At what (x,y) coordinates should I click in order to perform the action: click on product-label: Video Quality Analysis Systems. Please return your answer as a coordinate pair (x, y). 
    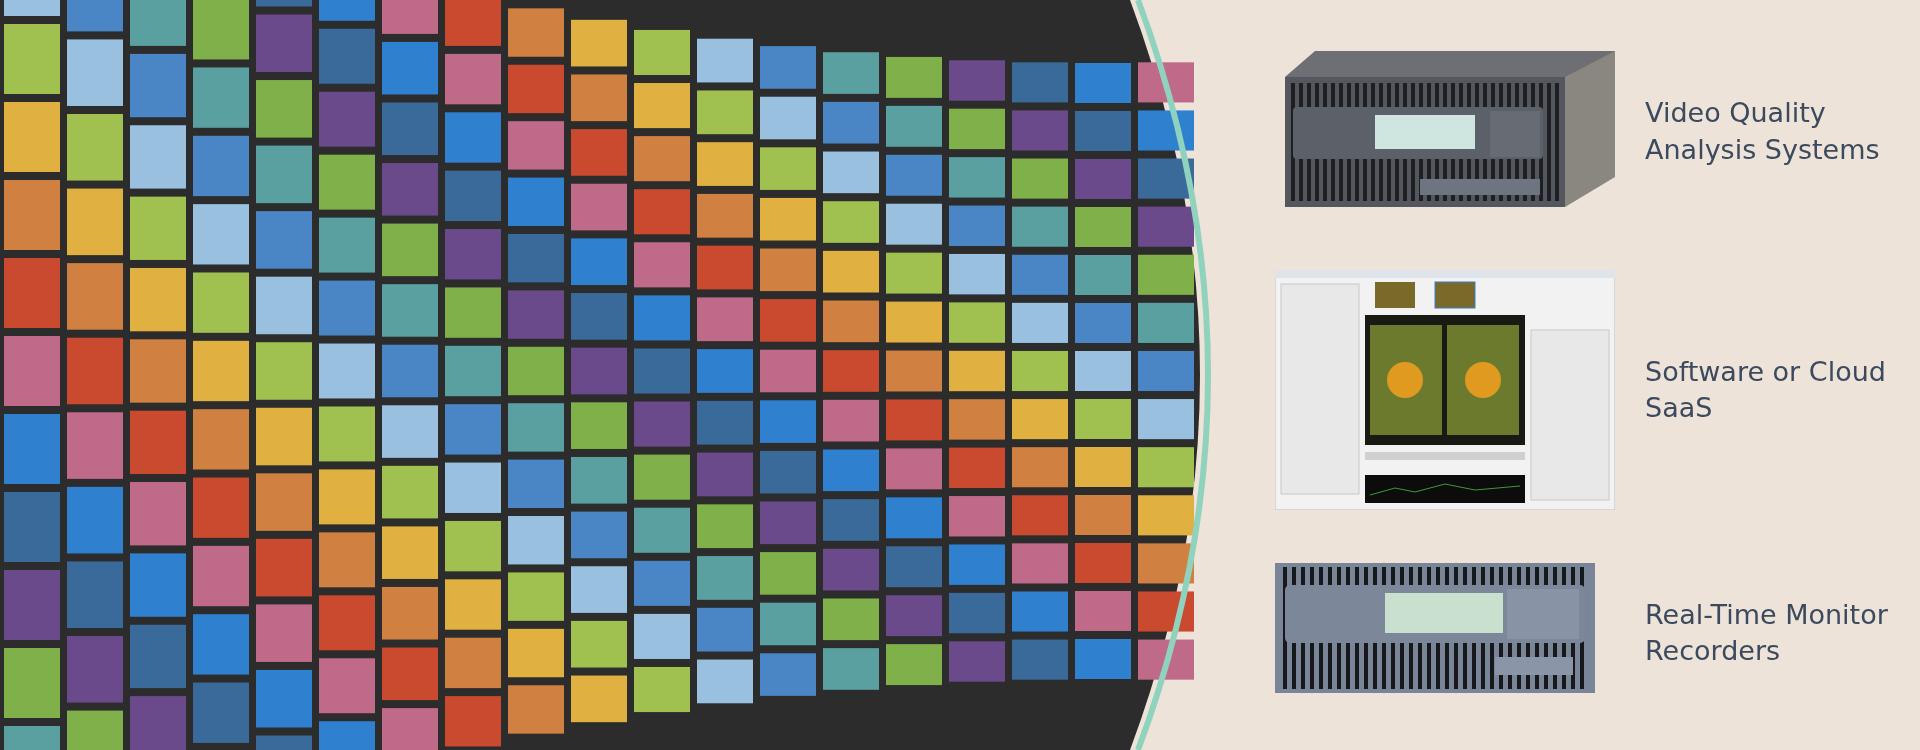
    Looking at the image, I should click on (1762, 131).